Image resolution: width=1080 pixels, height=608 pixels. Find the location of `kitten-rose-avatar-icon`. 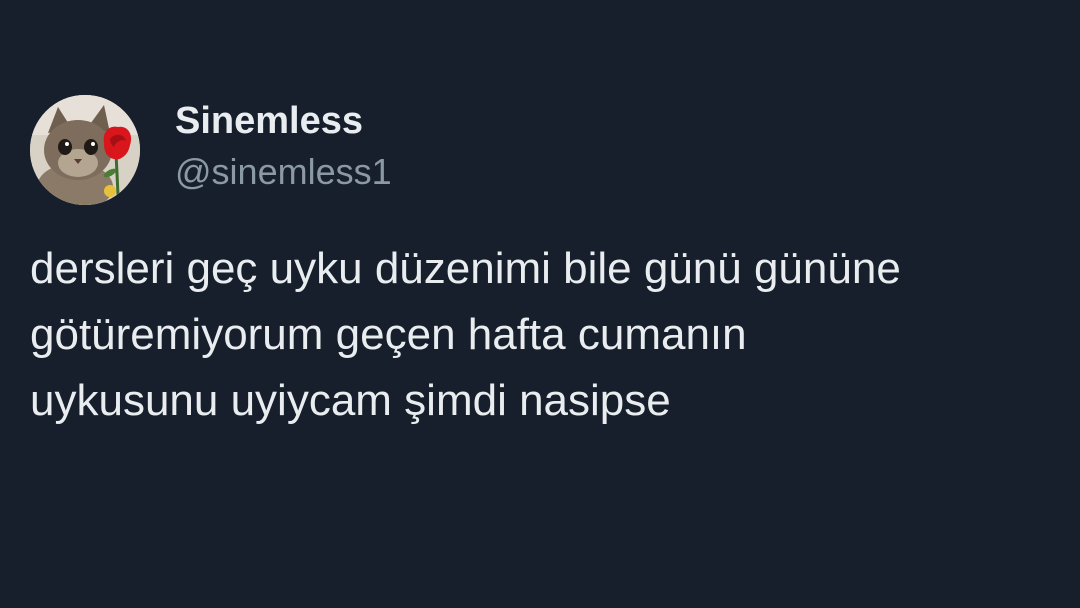

kitten-rose-avatar-icon is located at coordinates (85, 150).